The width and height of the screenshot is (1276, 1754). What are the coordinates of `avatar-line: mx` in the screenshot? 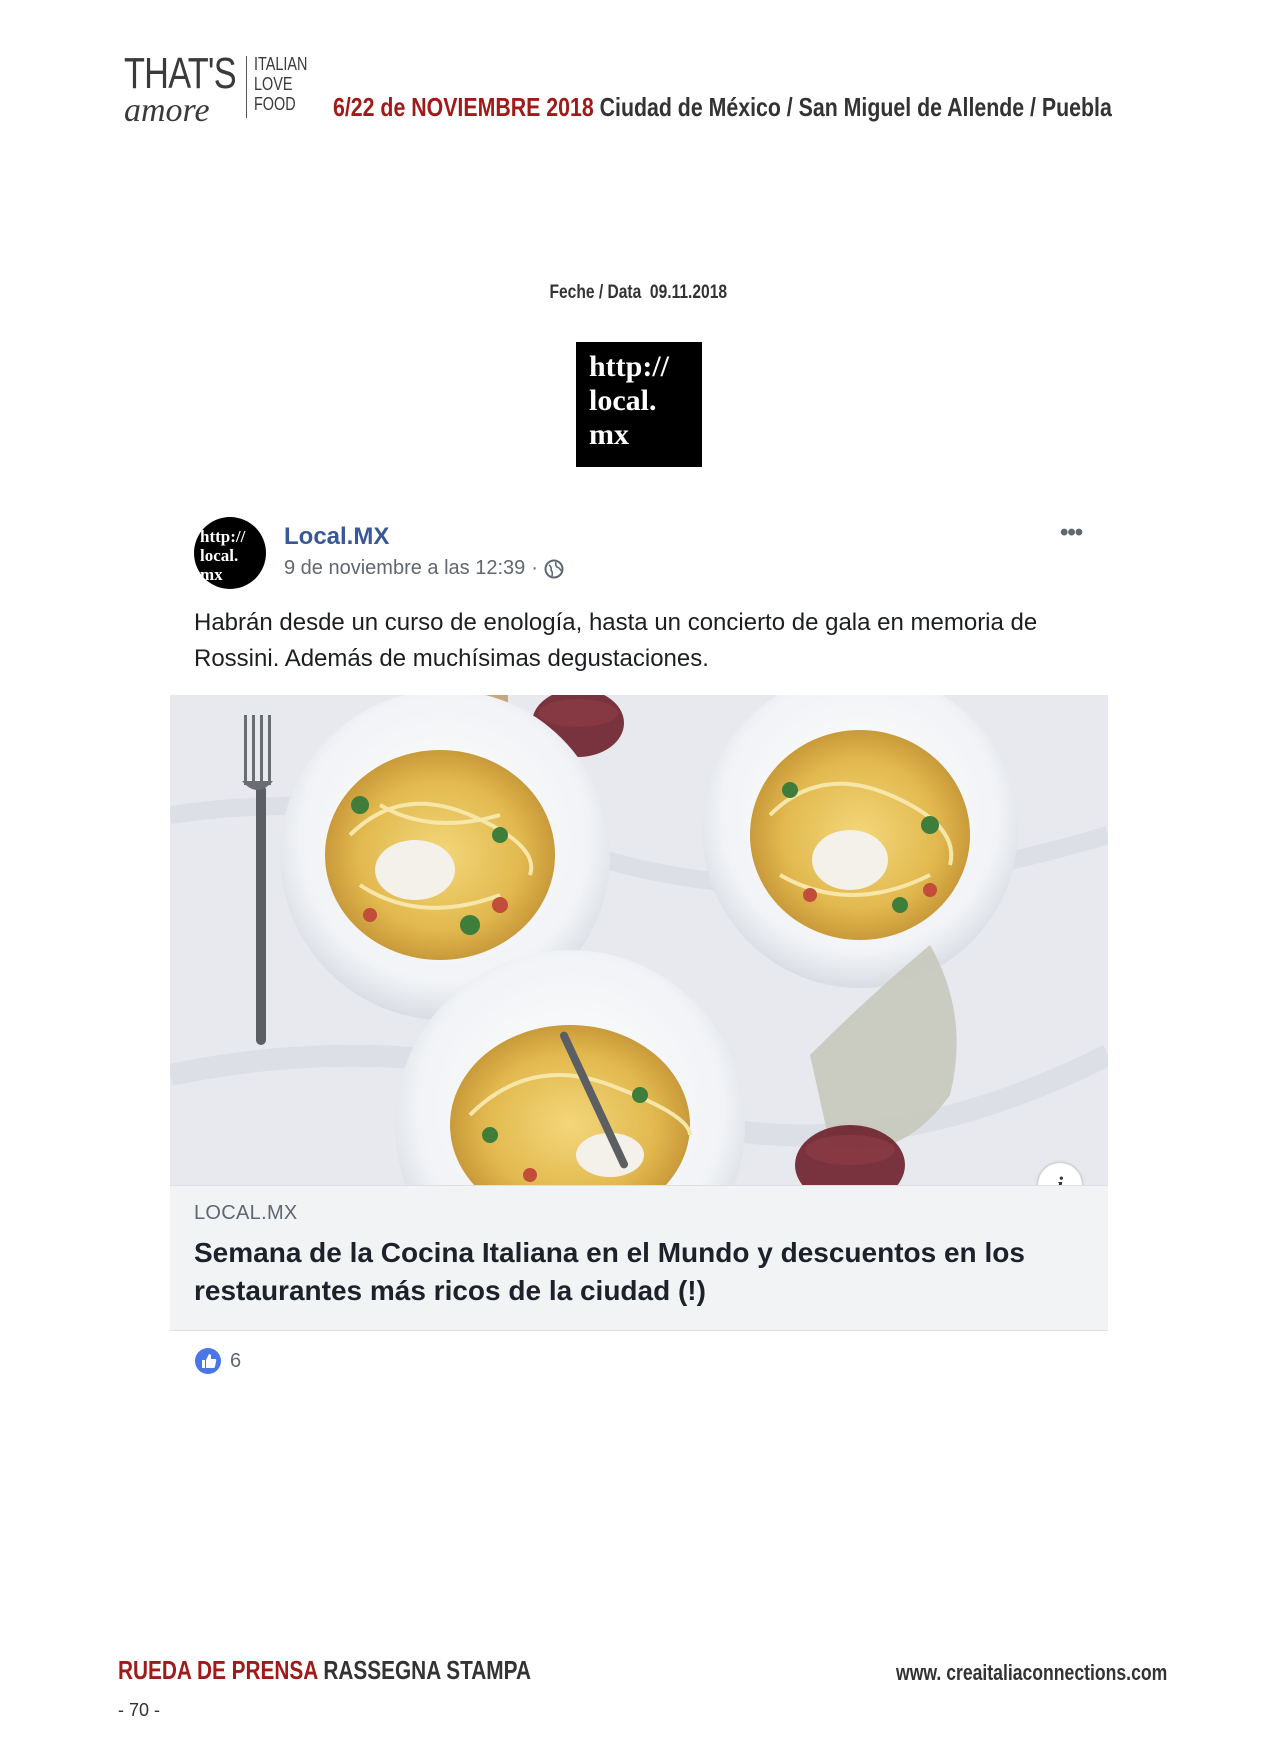 It's located at (211, 574).